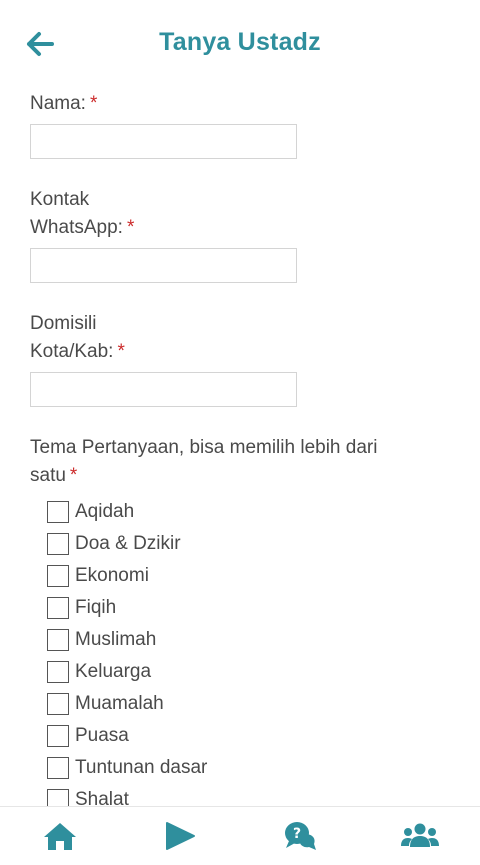 The height and width of the screenshot is (865, 480). I want to click on tema-option-doa-dzikir: Doa & Dzikir, so click(127, 544).